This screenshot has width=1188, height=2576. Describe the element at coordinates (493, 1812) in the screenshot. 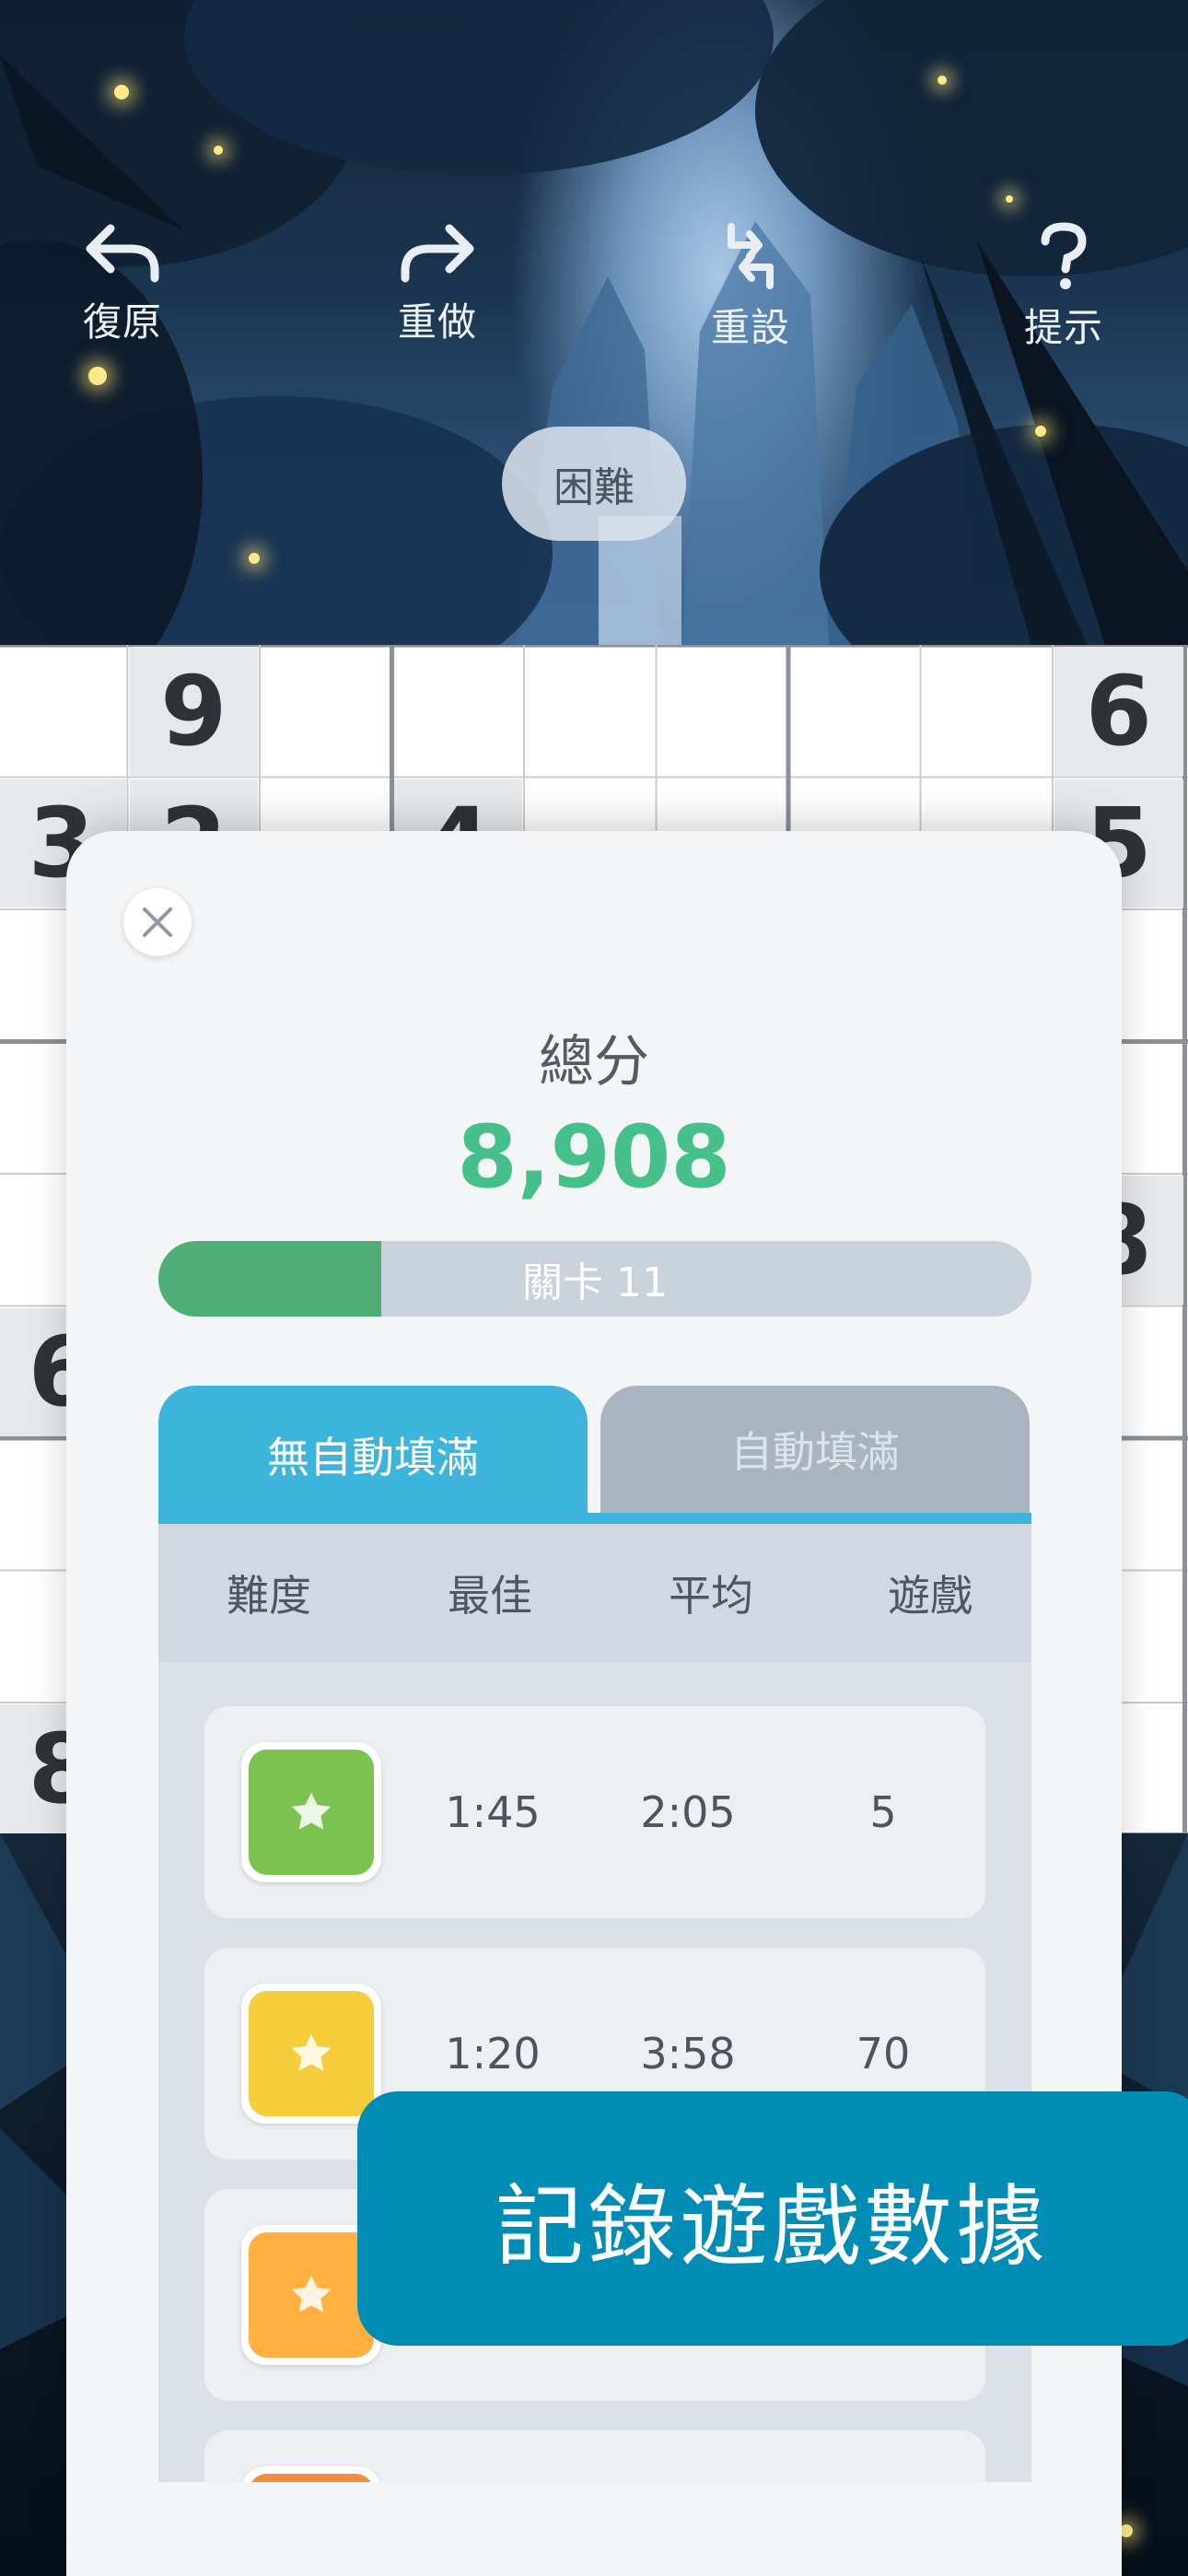

I see `best-time: 1:45` at that location.